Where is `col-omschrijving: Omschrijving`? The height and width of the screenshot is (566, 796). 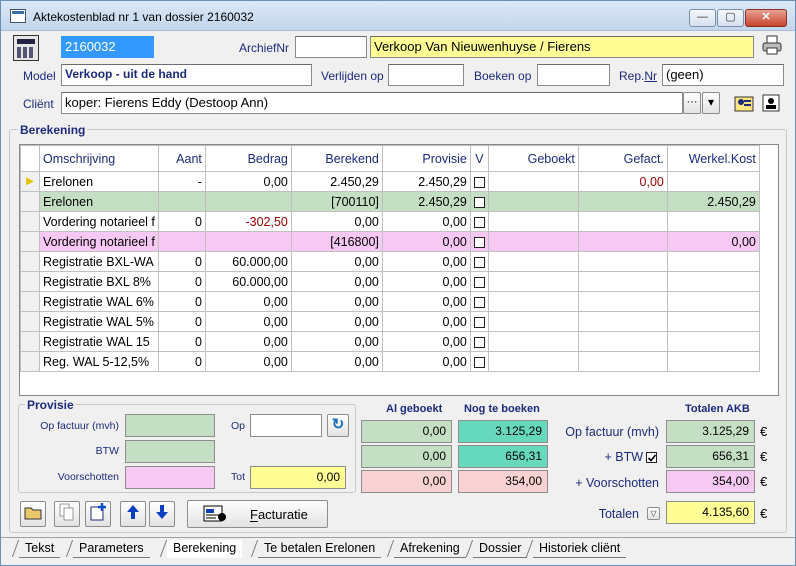
col-omschrijving: Omschrijving is located at coordinates (99, 158).